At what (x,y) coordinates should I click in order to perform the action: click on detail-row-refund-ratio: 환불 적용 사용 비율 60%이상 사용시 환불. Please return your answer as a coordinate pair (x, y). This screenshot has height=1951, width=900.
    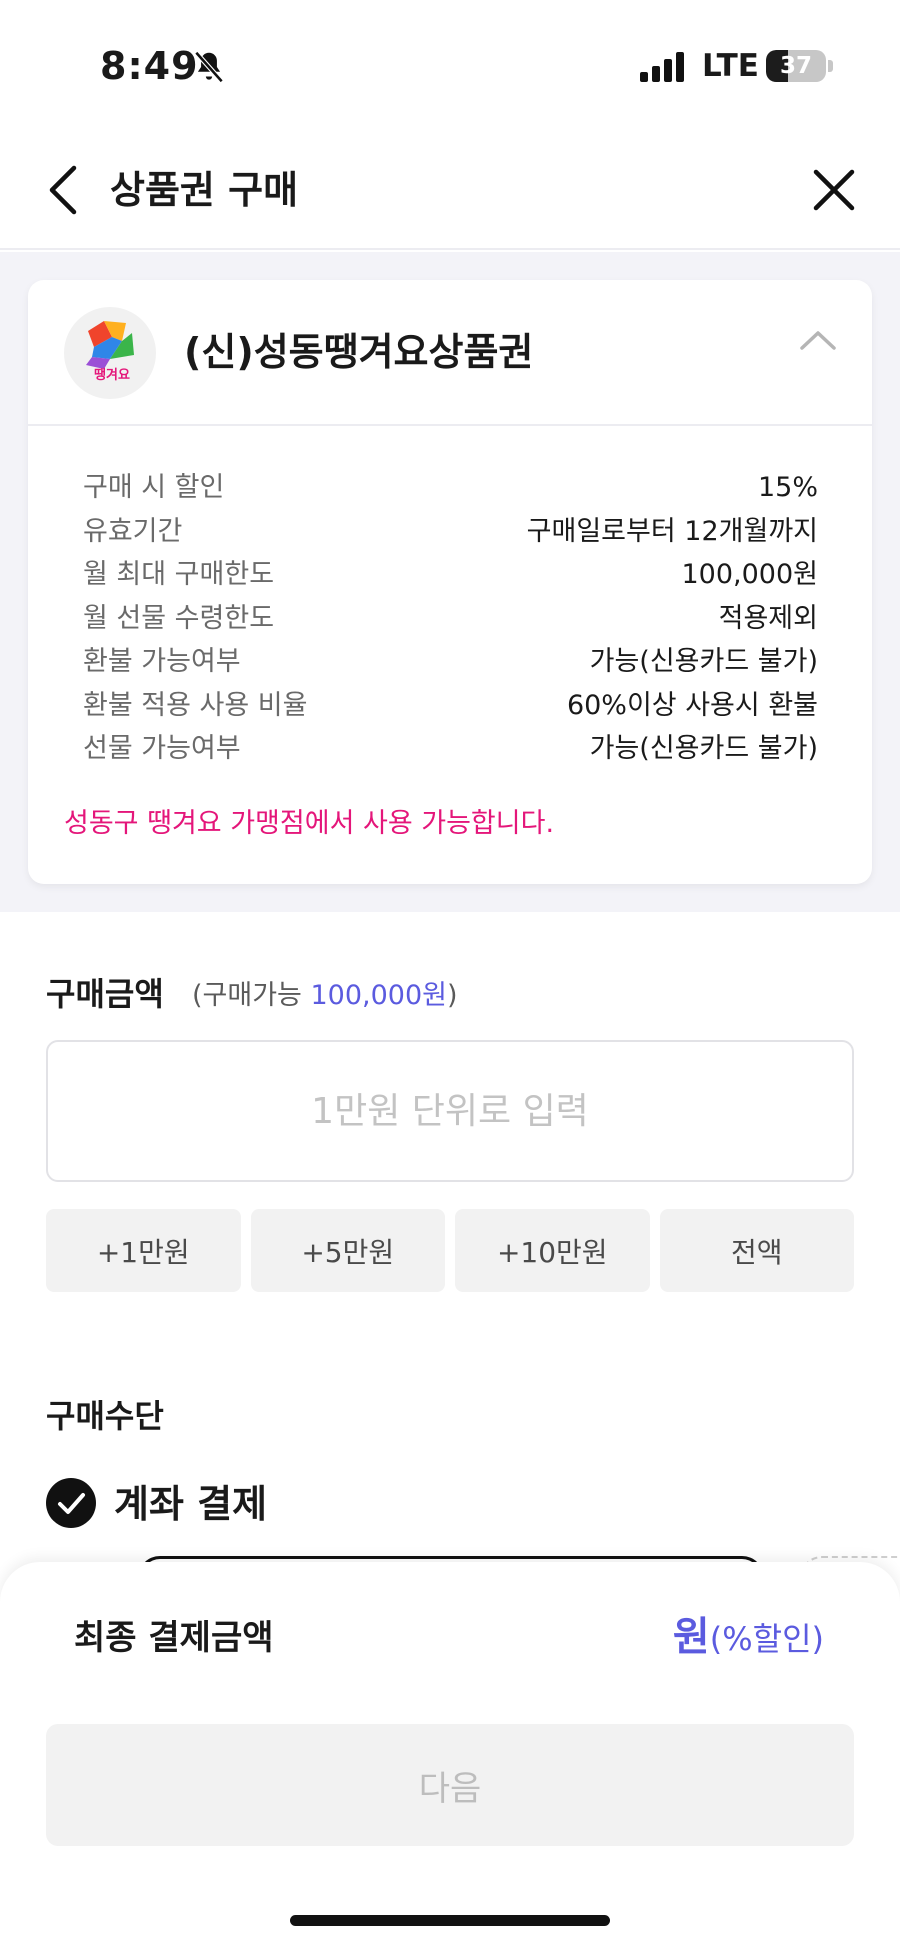
    Looking at the image, I should click on (450, 706).